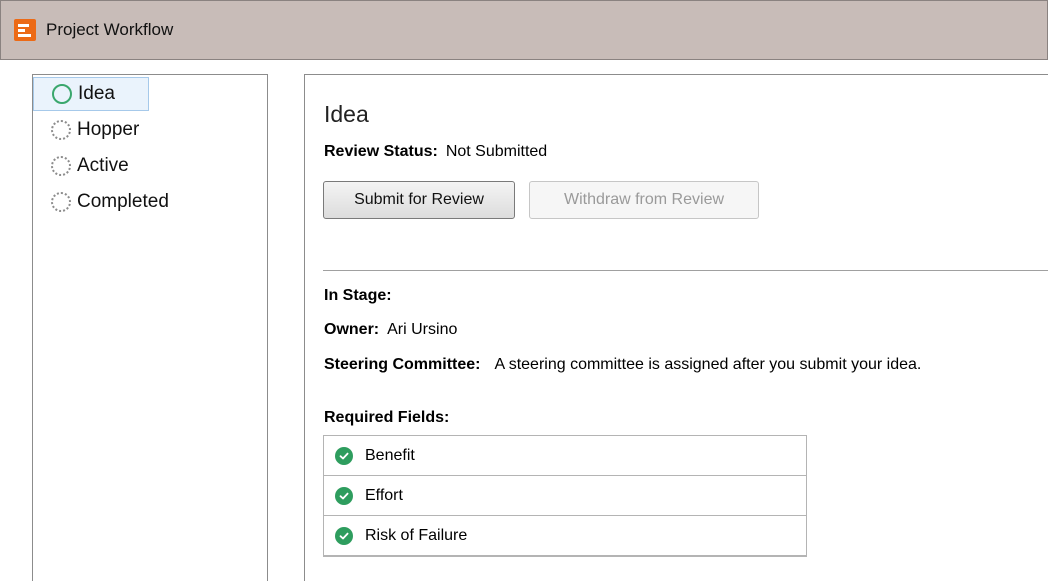  What do you see at coordinates (358, 295) in the screenshot?
I see `in-stage-label: In Stage:` at bounding box center [358, 295].